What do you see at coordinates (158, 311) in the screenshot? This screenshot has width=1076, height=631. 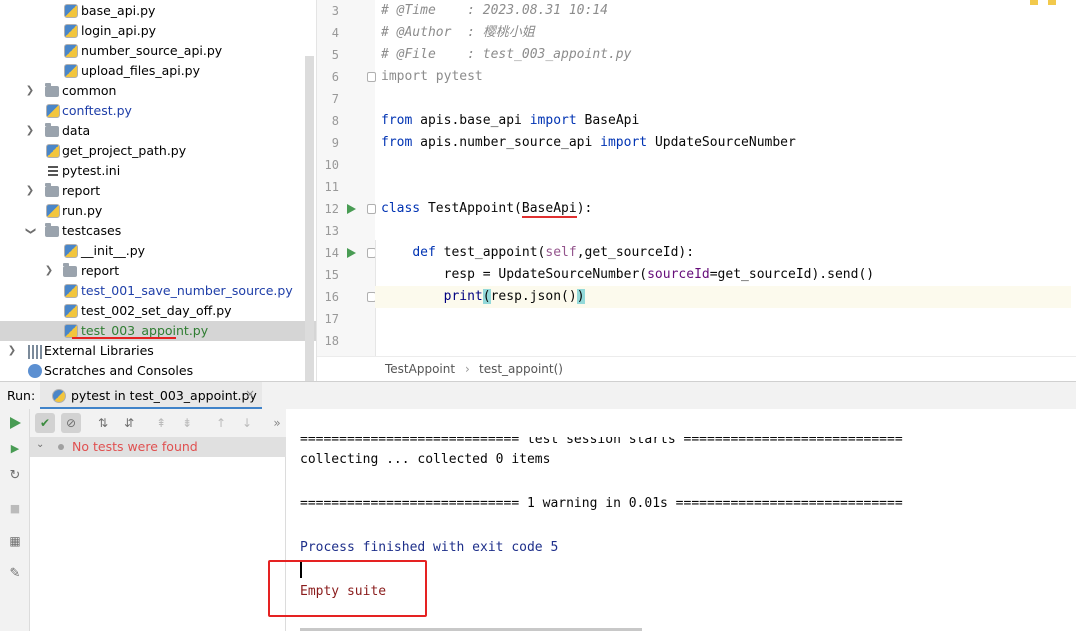 I see `tree-item-test-002: test_002_set_day_off.py` at bounding box center [158, 311].